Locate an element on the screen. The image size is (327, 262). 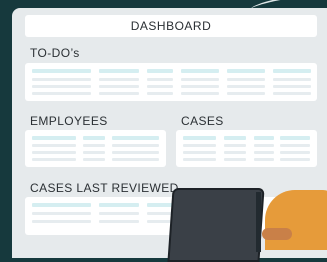
laptop-illustration is located at coordinates (216, 225).